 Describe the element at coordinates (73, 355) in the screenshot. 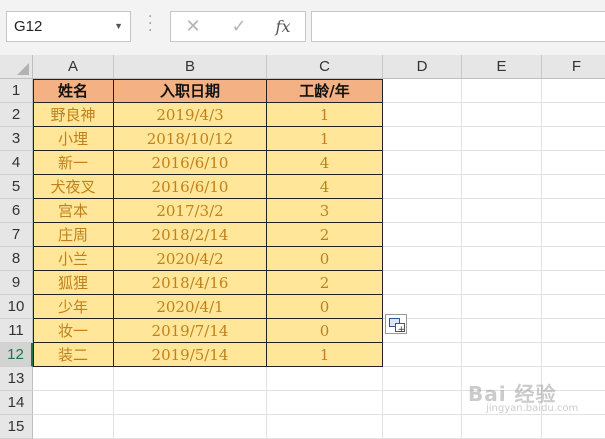

I see `cell-a12: 装二` at that location.